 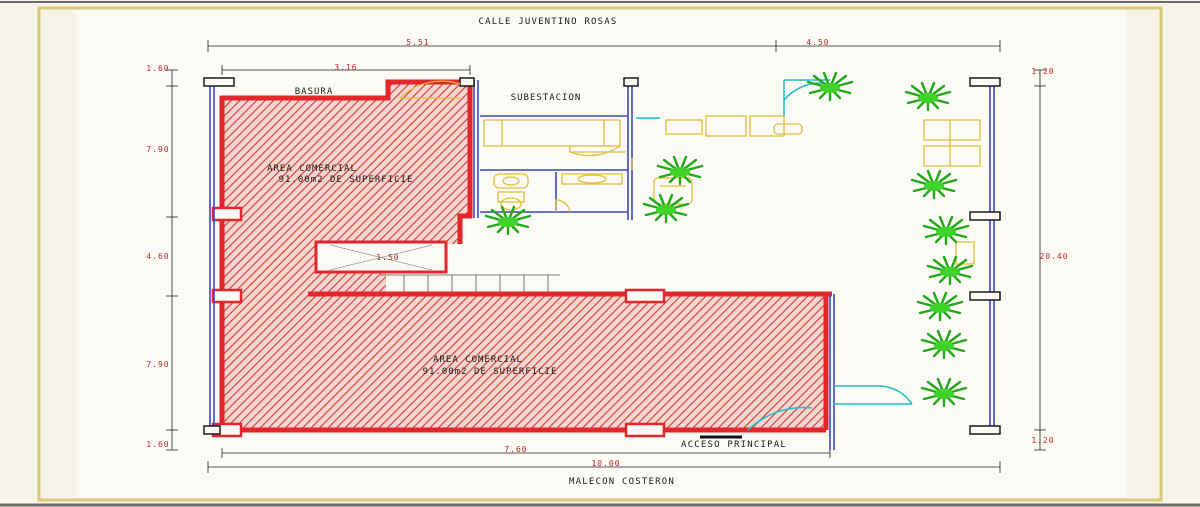 What do you see at coordinates (157, 149) in the screenshot?
I see `dim-left-2: 7.90` at bounding box center [157, 149].